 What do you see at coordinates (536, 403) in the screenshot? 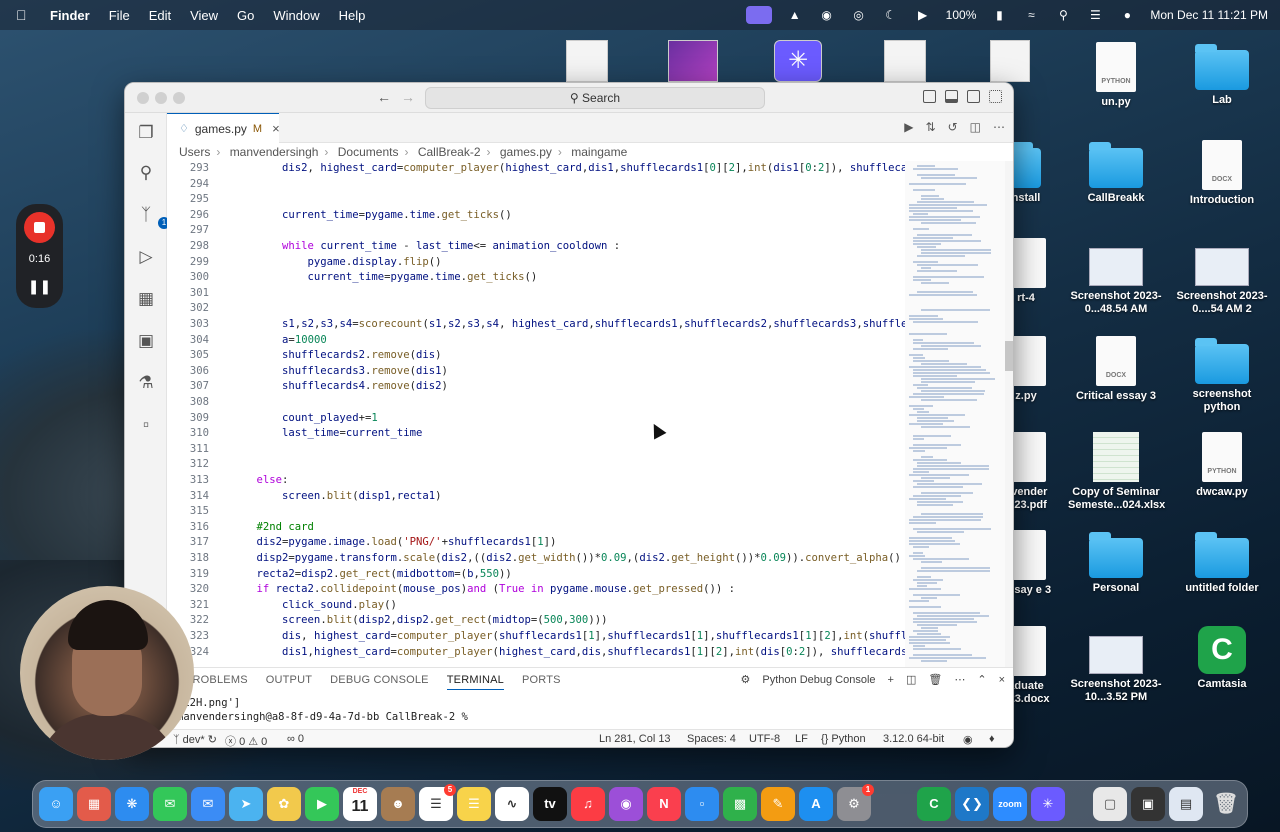
I see `code-line: 308` at bounding box center [536, 403].